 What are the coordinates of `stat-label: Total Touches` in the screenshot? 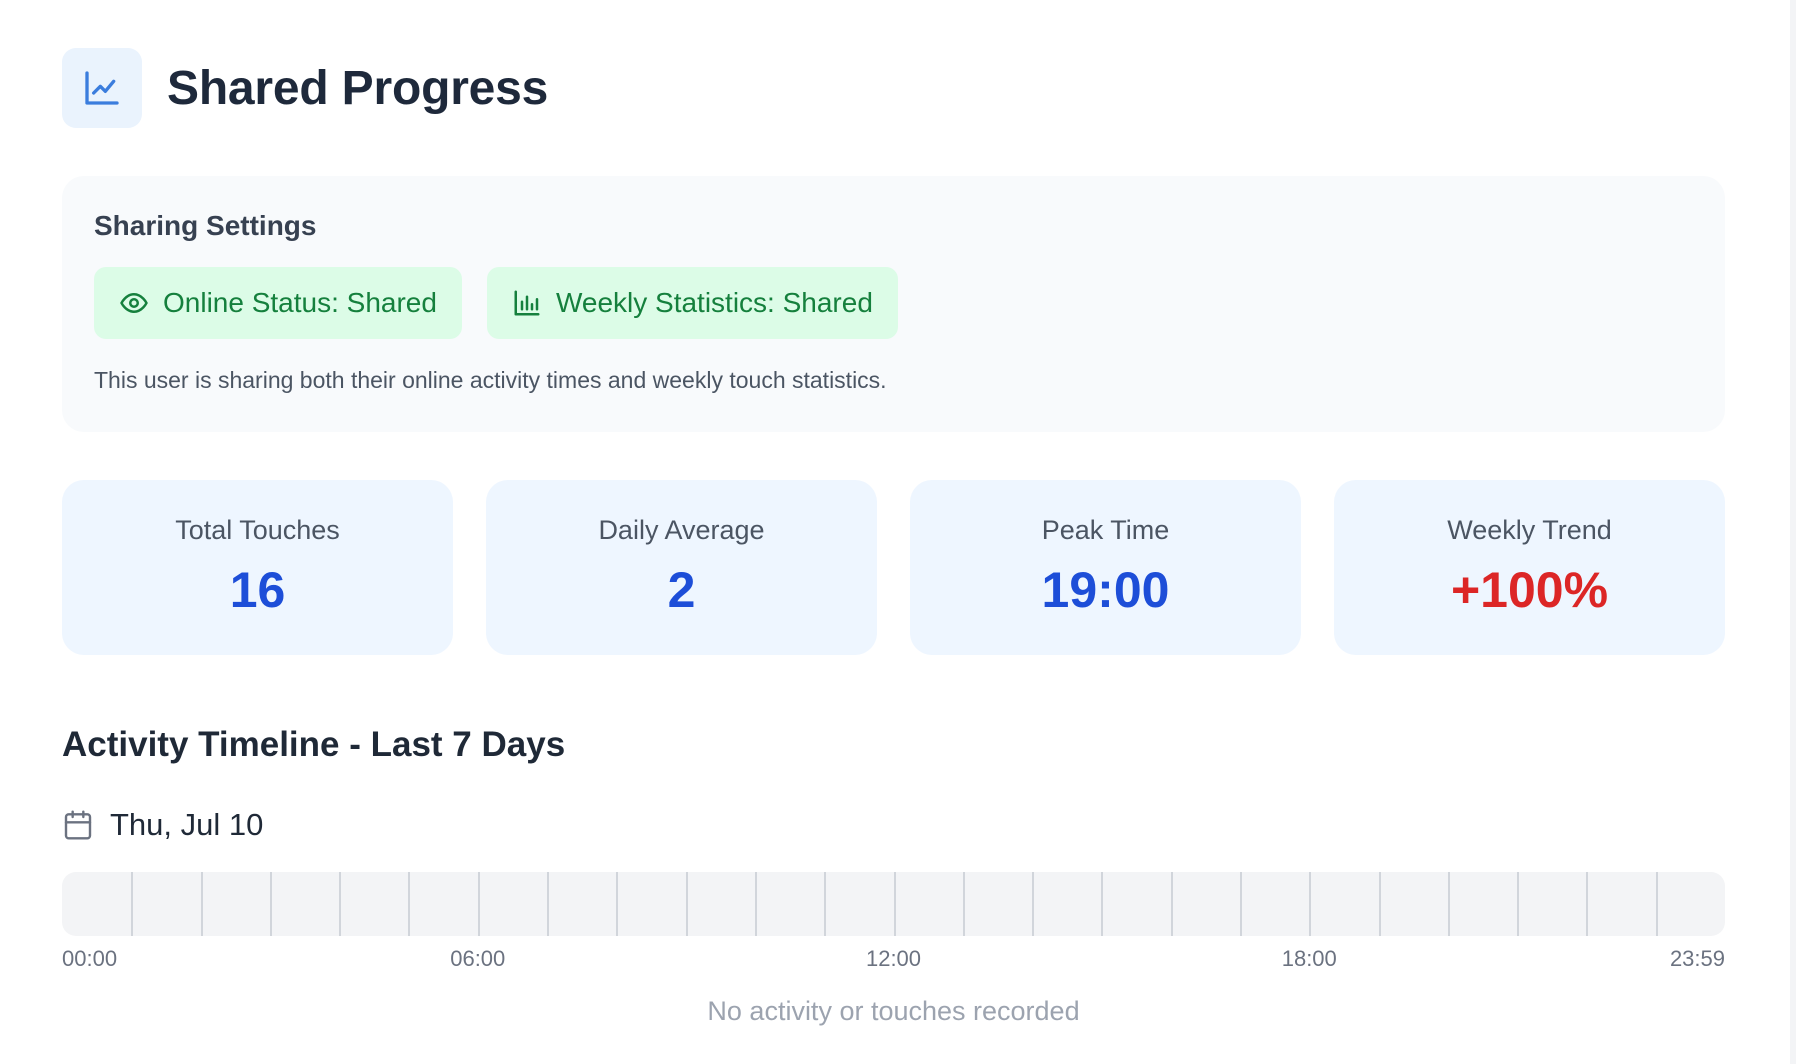 It's located at (257, 530).